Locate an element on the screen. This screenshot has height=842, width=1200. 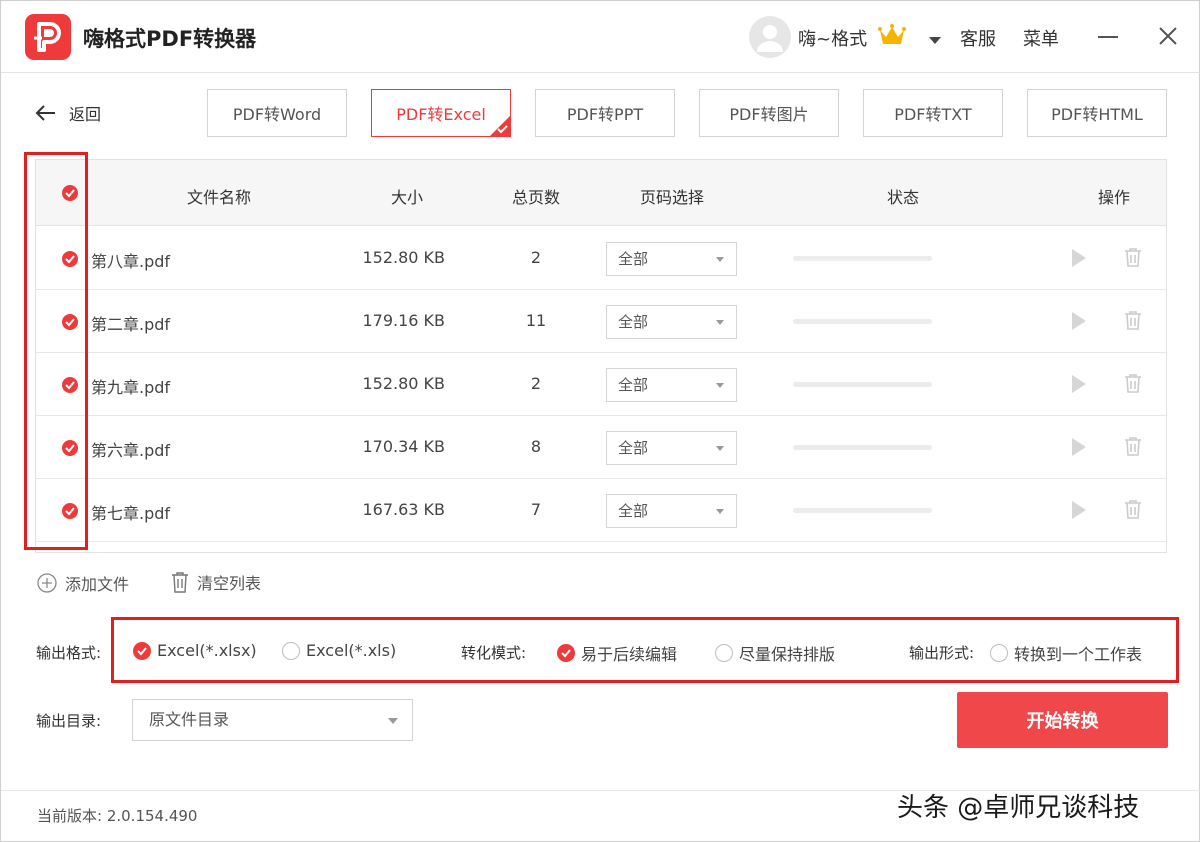
user-avatar is located at coordinates (770, 37).